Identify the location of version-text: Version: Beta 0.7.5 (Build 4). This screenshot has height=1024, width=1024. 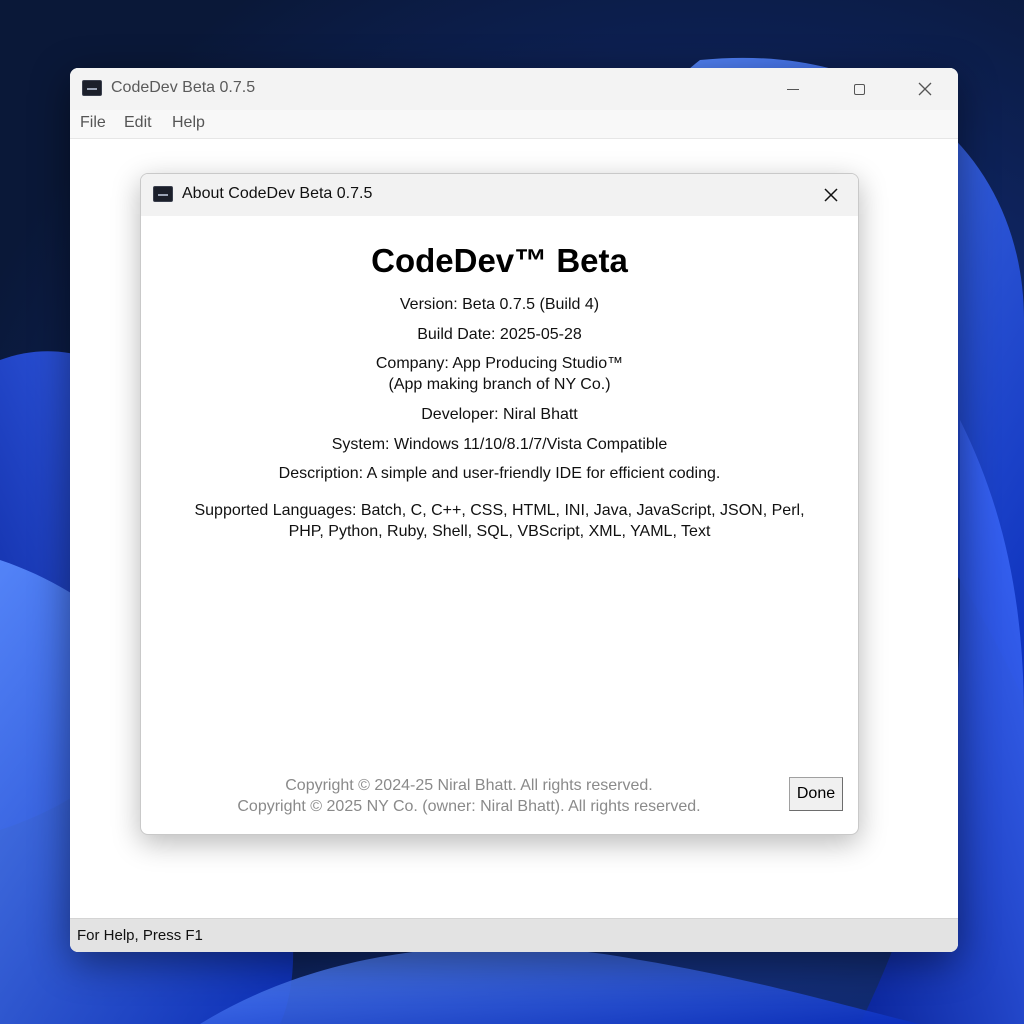
(499, 304).